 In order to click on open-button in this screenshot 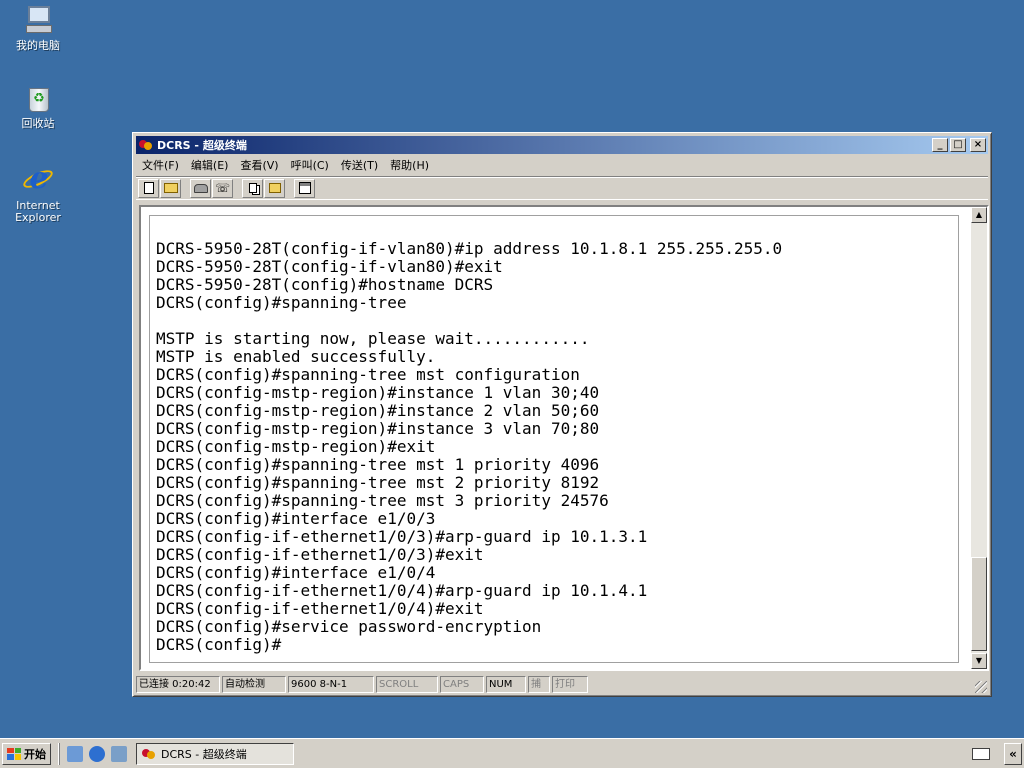, I will do `click(170, 188)`.